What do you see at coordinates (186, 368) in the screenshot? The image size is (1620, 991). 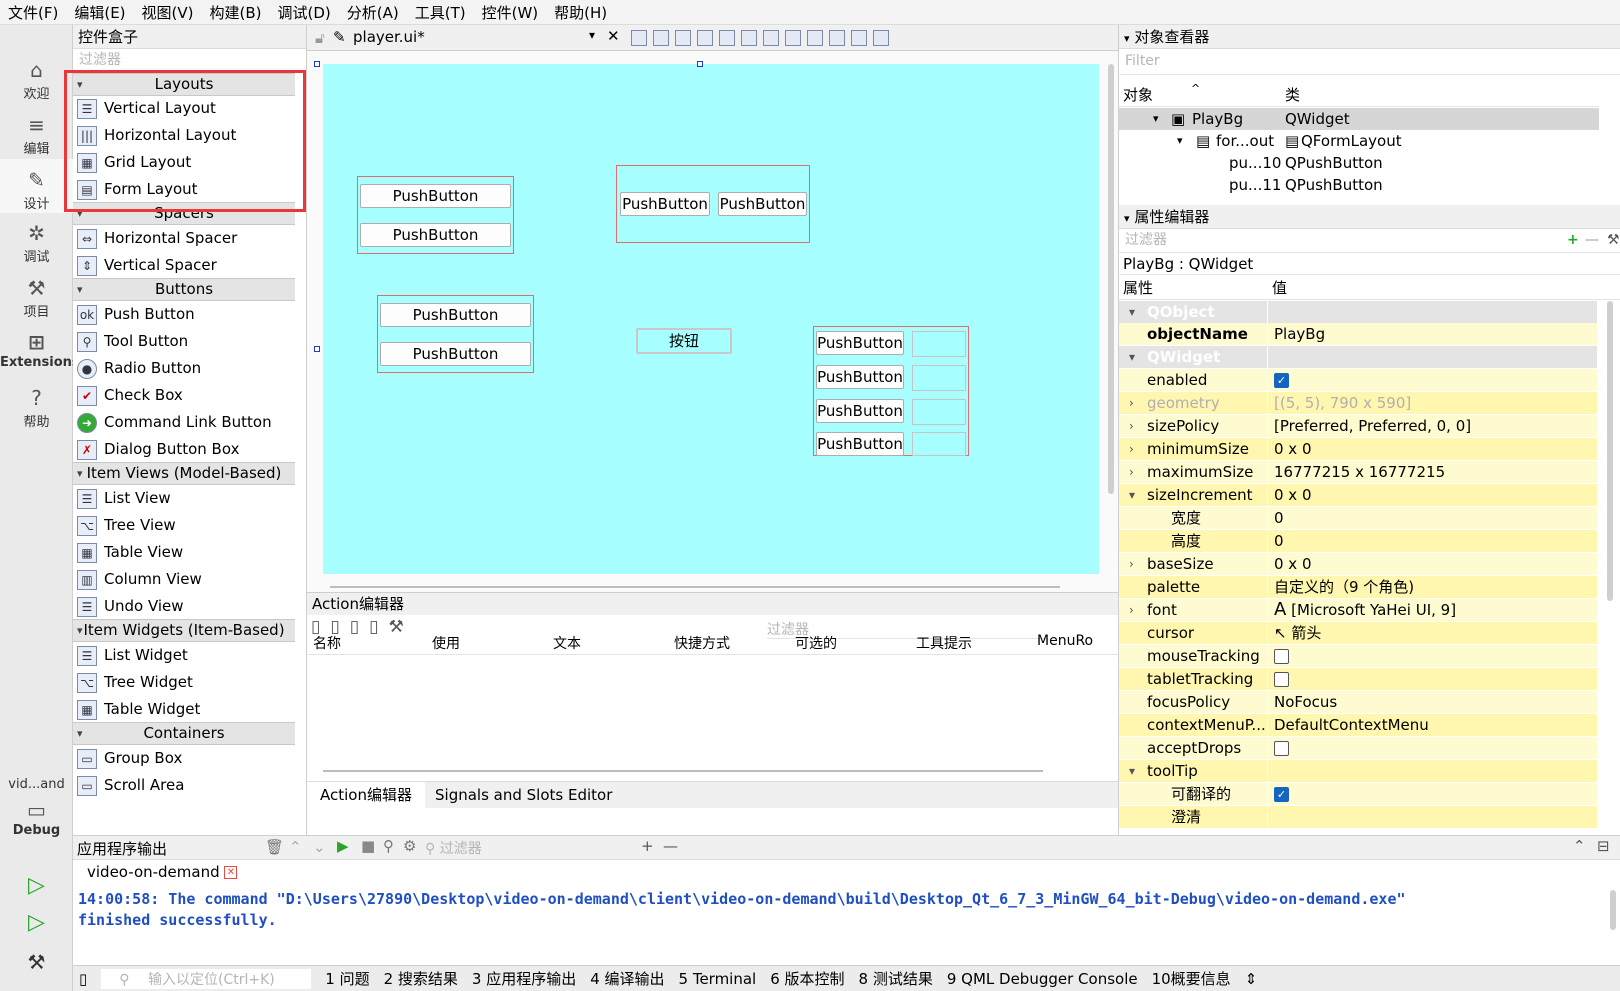 I see `widget-radio-button: ● Radio Button` at bounding box center [186, 368].